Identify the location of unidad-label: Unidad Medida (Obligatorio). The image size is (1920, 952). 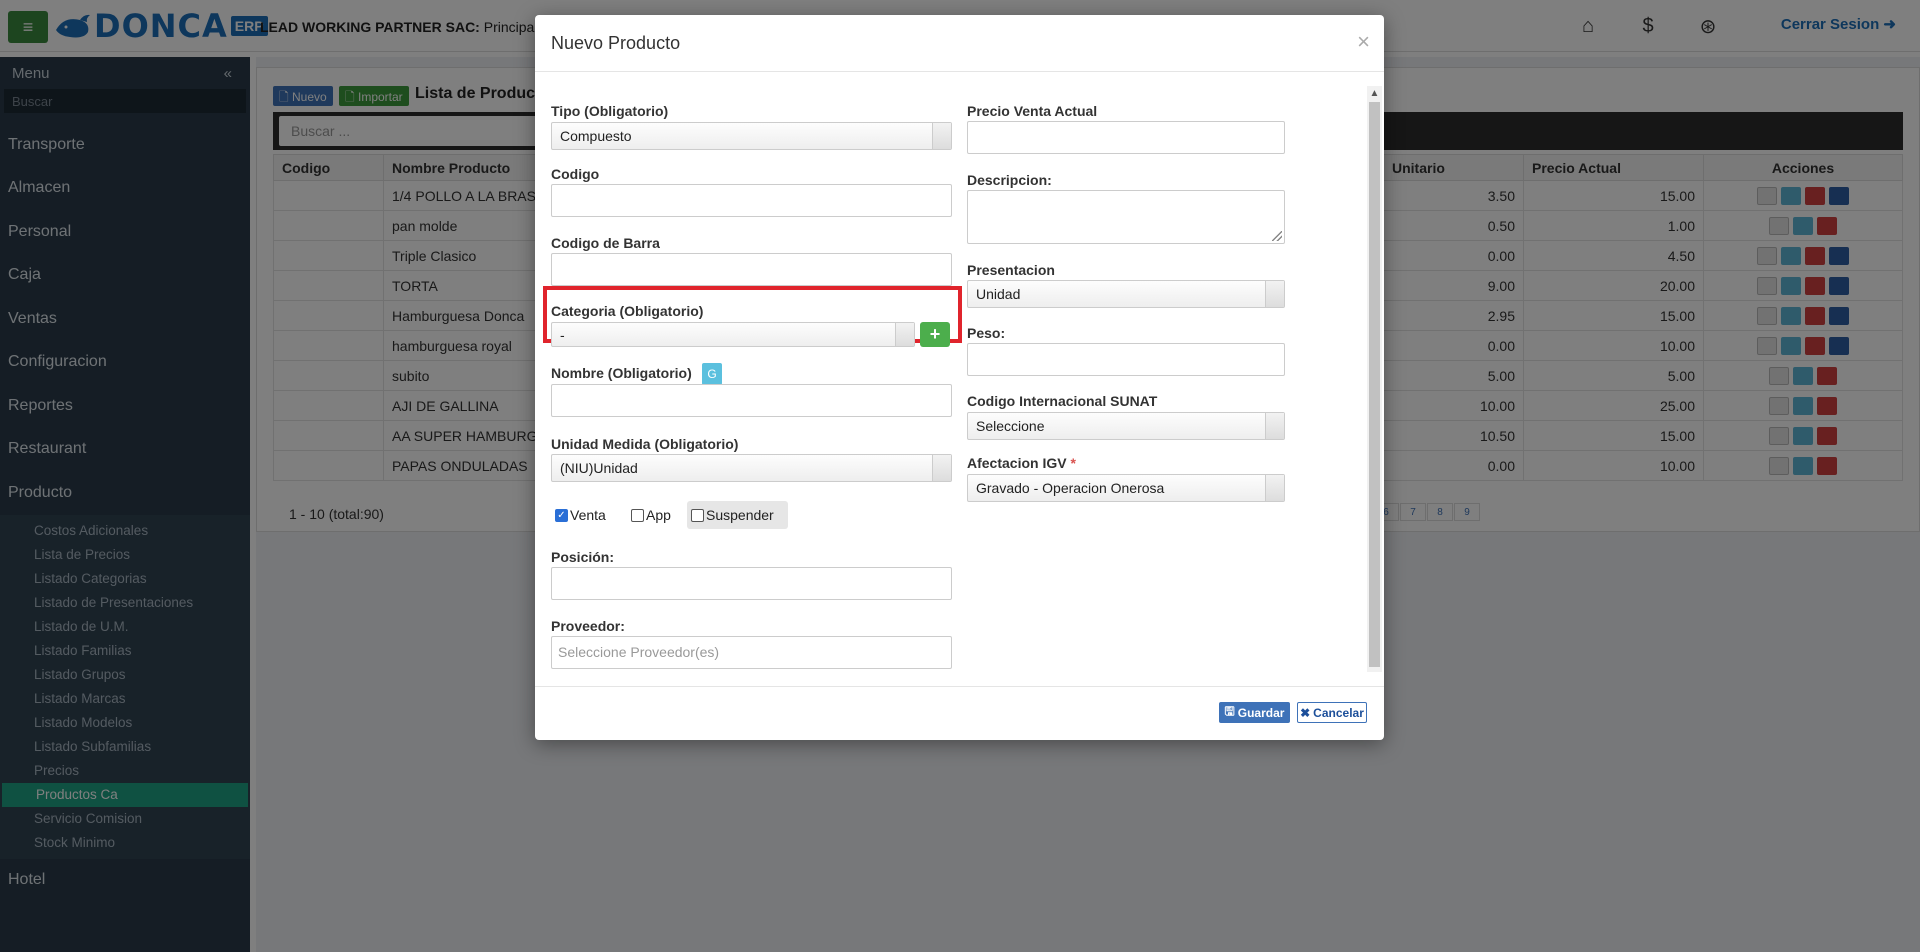
(645, 444).